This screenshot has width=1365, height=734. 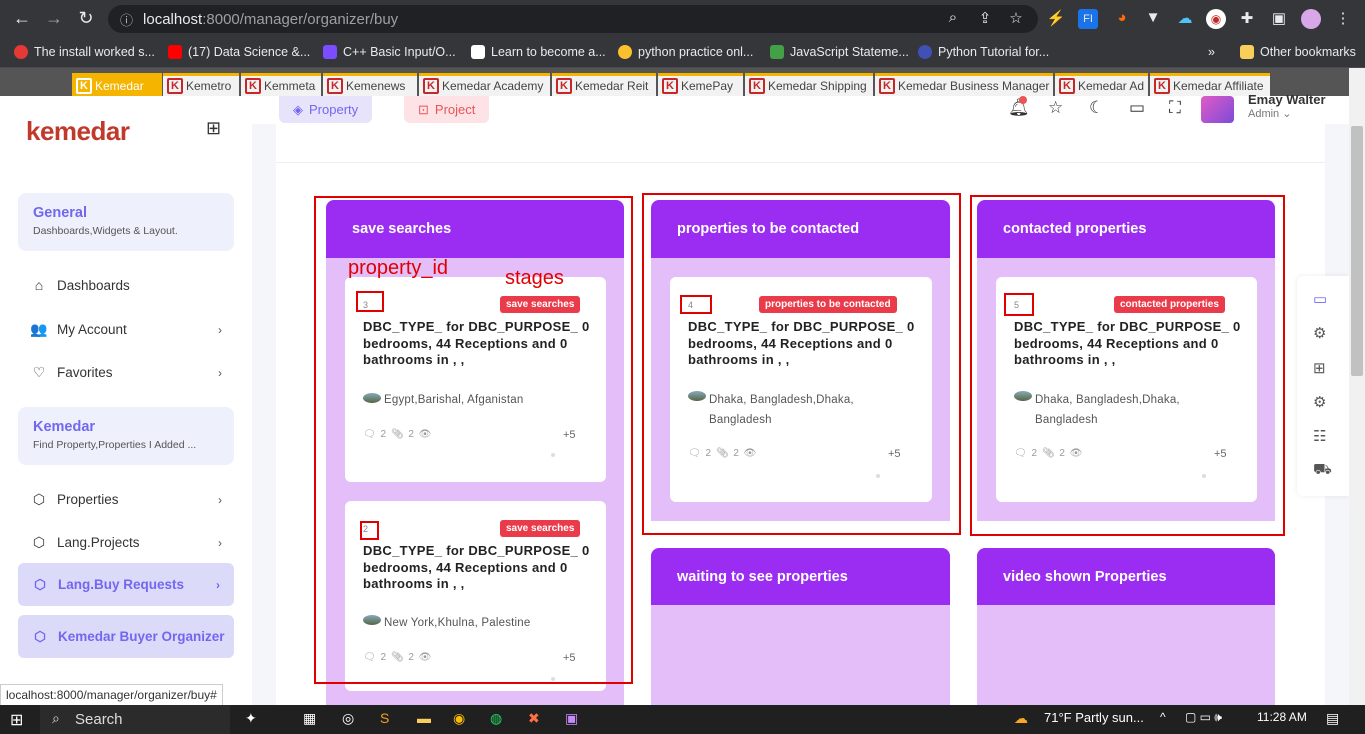 I want to click on menu-dots-icon: ⋮, so click(x=1343, y=19).